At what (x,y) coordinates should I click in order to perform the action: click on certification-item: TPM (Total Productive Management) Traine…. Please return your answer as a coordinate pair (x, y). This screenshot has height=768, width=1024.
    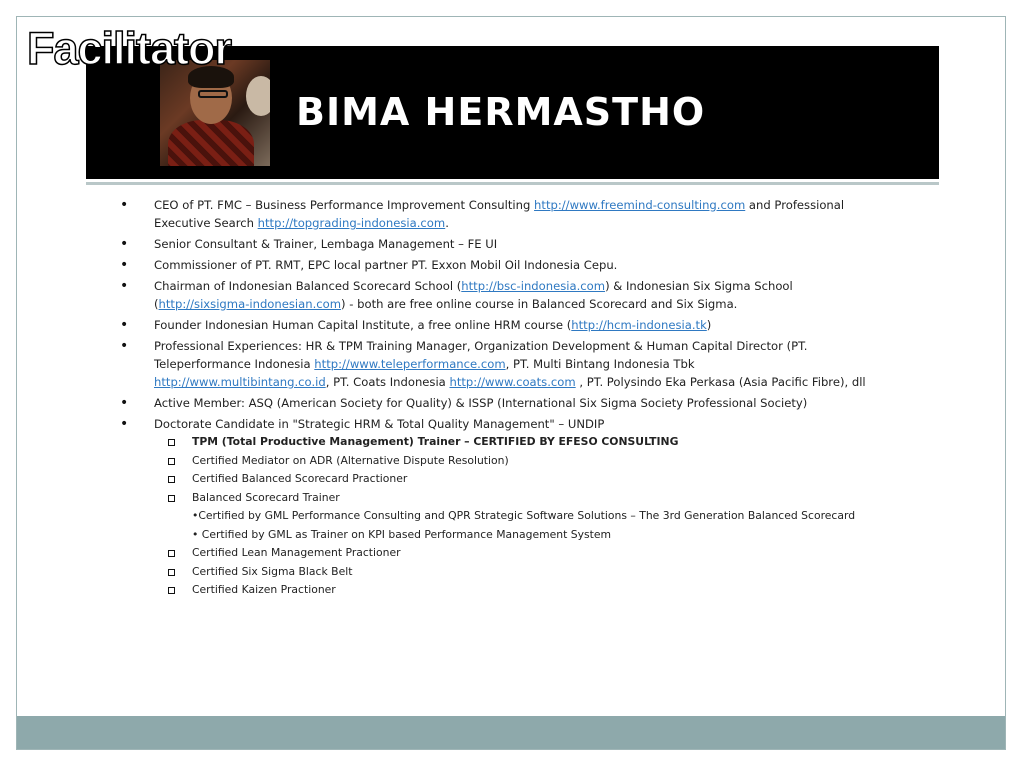
    Looking at the image, I should click on (512, 442).